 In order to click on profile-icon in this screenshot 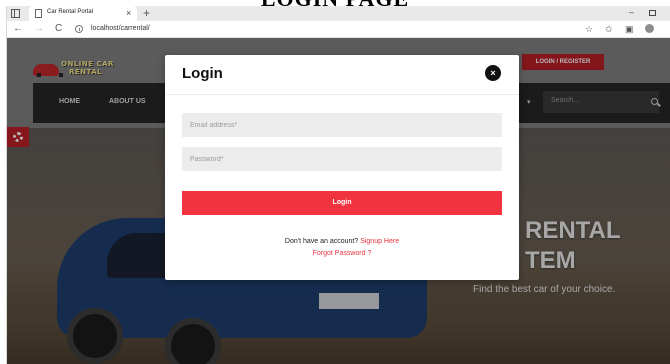, I will do `click(649, 28)`.